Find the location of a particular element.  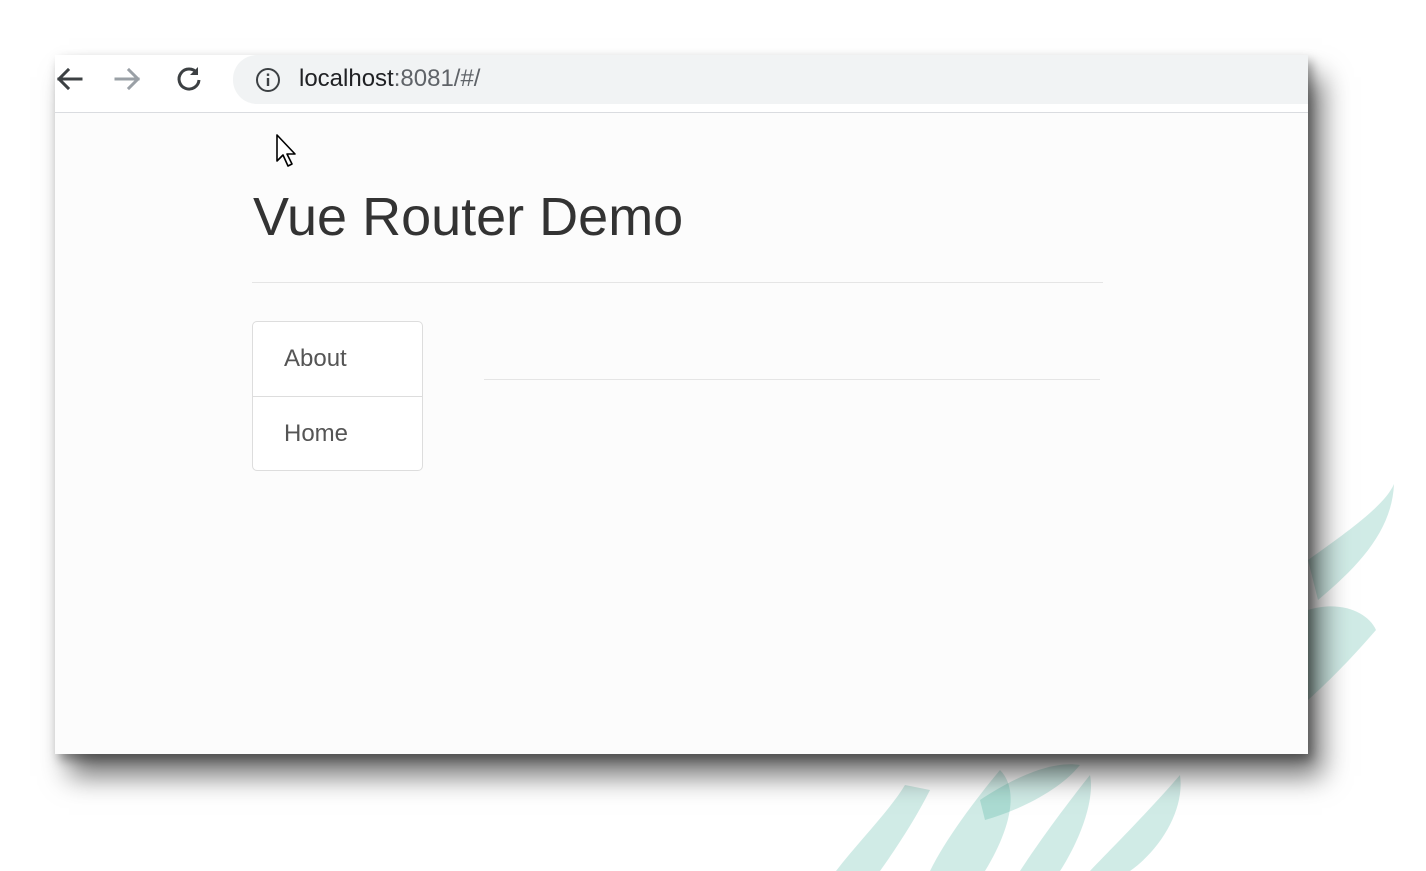

nav-link-about: About is located at coordinates (337, 359).